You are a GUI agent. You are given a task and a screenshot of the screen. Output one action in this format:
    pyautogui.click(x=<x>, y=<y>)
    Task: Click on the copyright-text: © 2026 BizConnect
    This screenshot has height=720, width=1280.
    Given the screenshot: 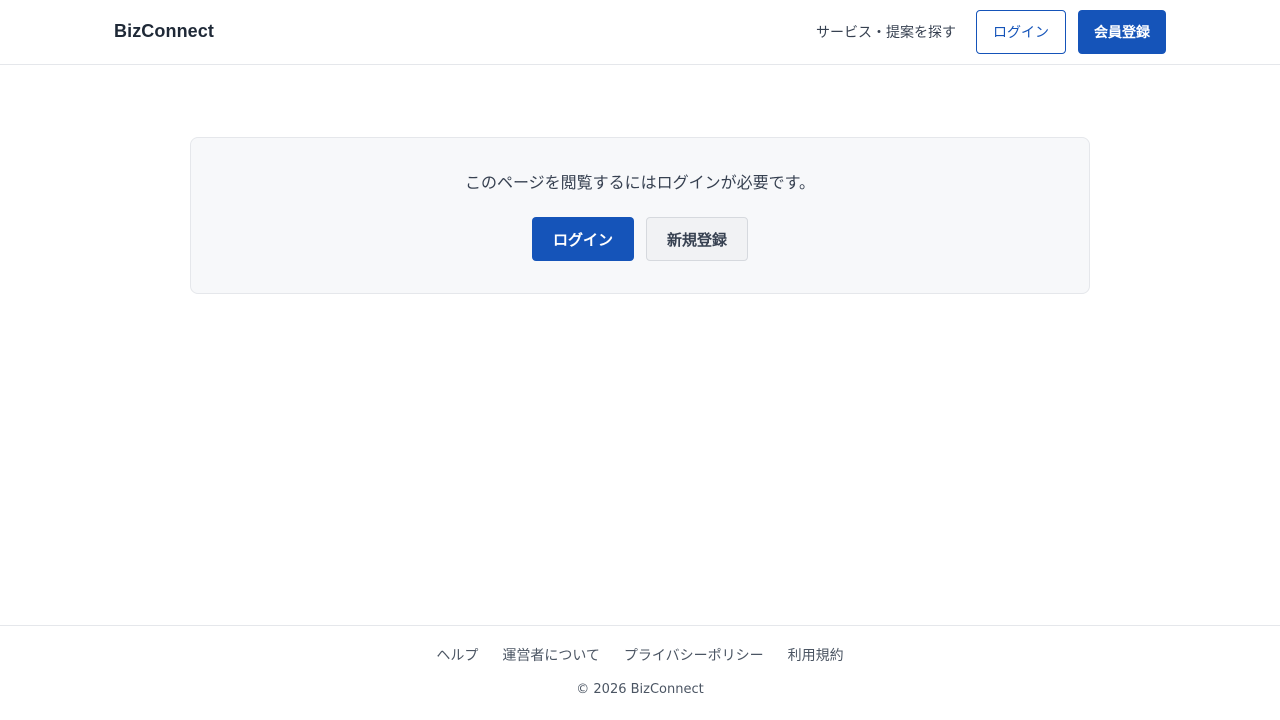 What is the action you would take?
    pyautogui.click(x=640, y=689)
    